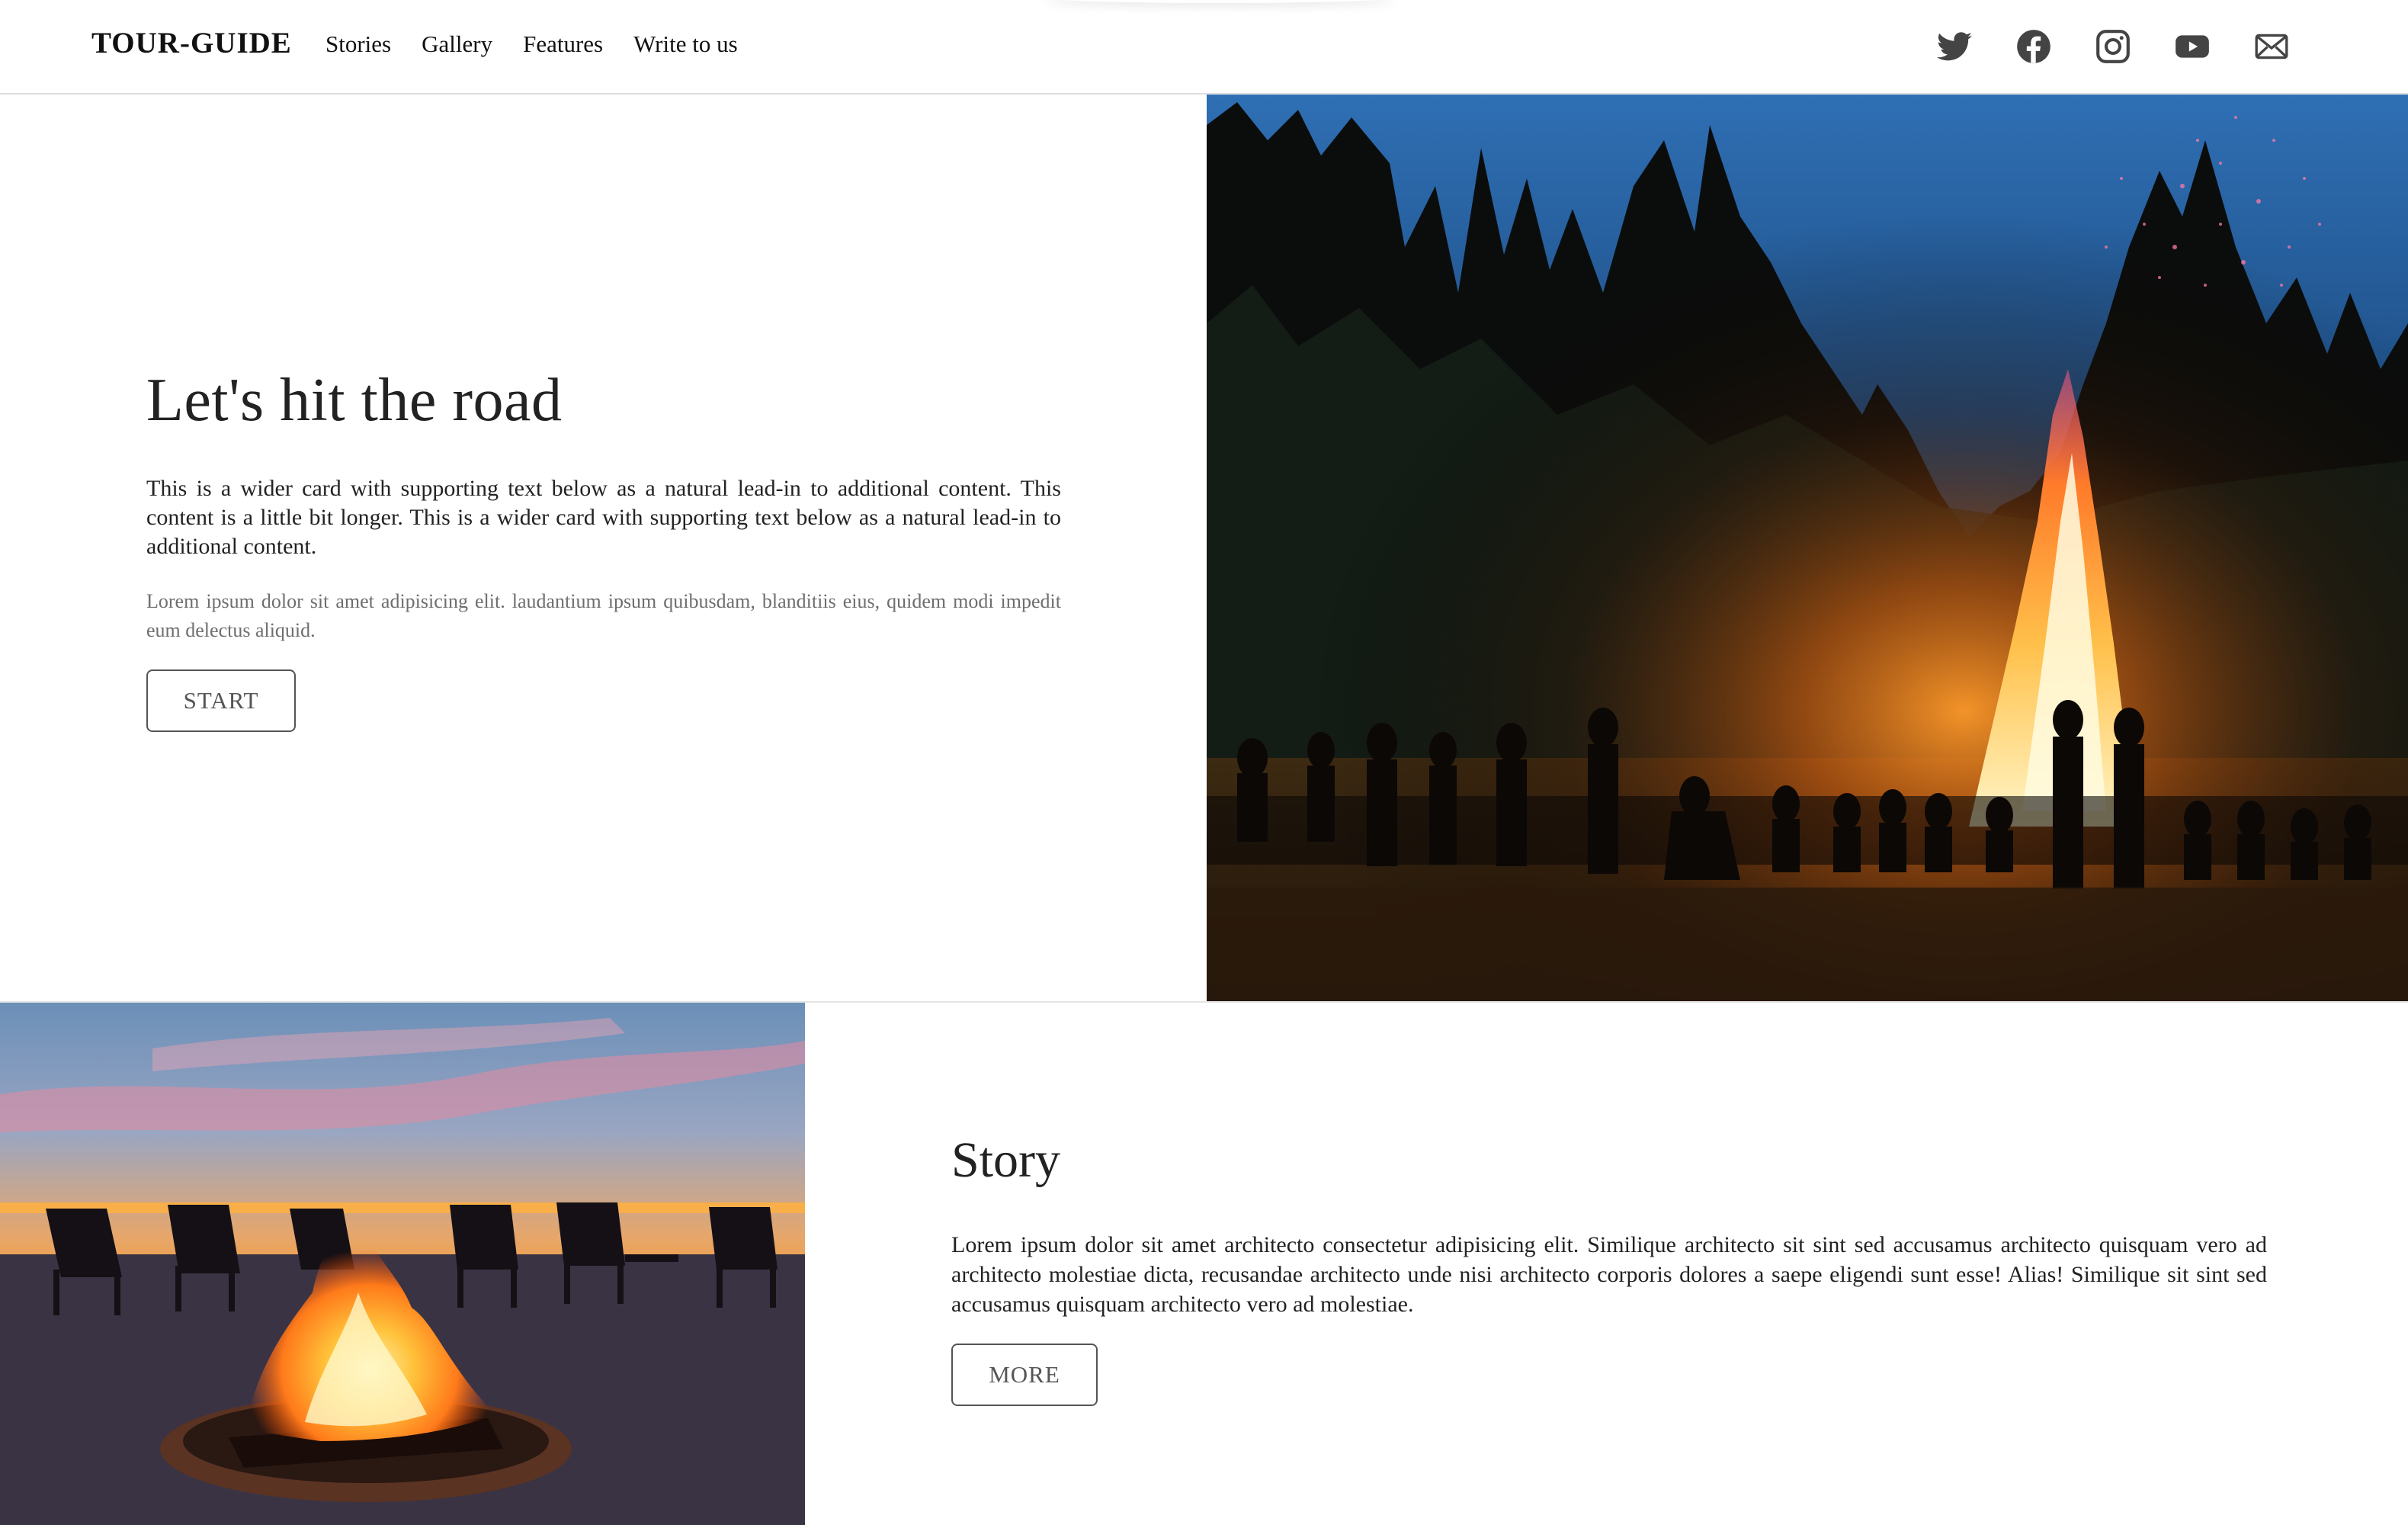  I want to click on story-firepit-image, so click(402, 1264).